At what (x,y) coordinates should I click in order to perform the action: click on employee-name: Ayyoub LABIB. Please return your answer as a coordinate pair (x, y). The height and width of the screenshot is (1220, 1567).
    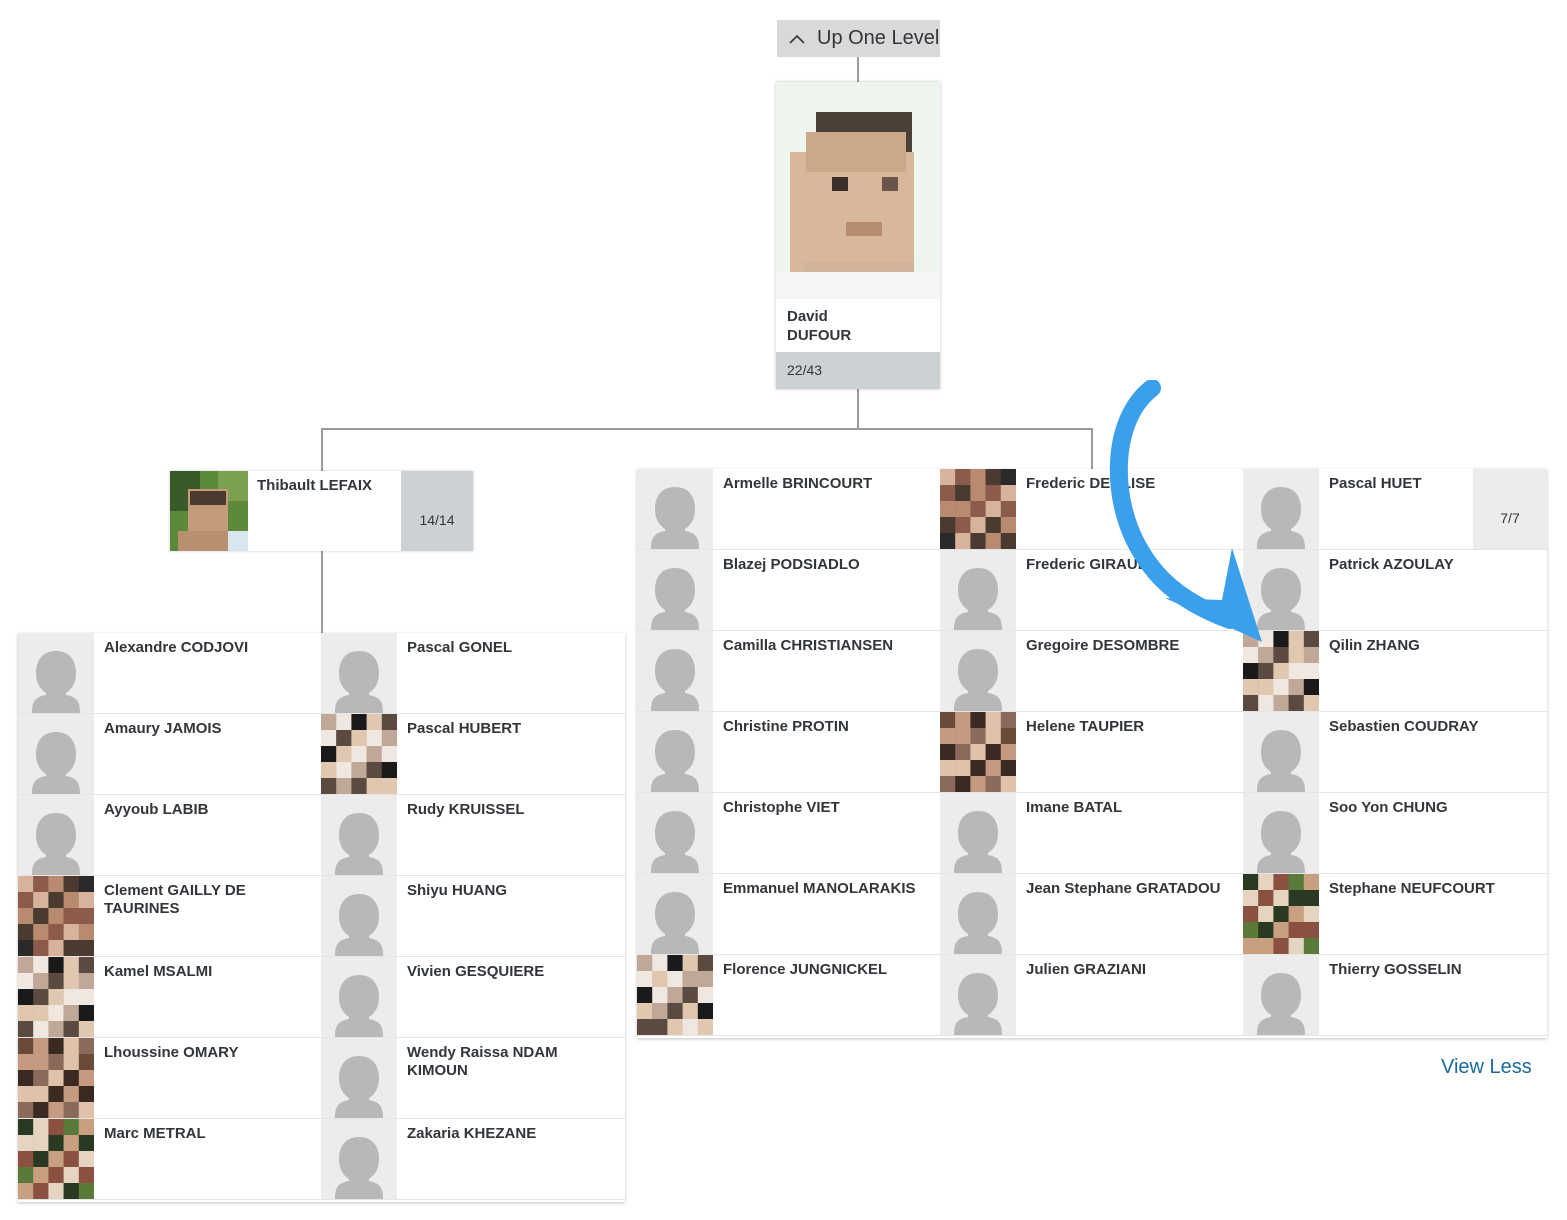
    Looking at the image, I should click on (156, 809).